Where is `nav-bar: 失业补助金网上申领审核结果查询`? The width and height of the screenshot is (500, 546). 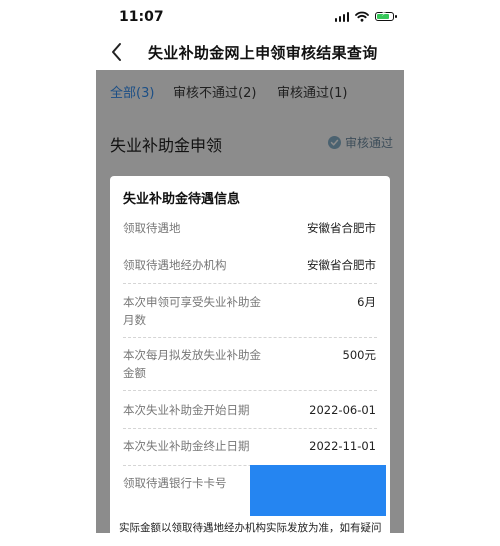 nav-bar: 失业补助金网上申领审核结果查询 is located at coordinates (250, 52).